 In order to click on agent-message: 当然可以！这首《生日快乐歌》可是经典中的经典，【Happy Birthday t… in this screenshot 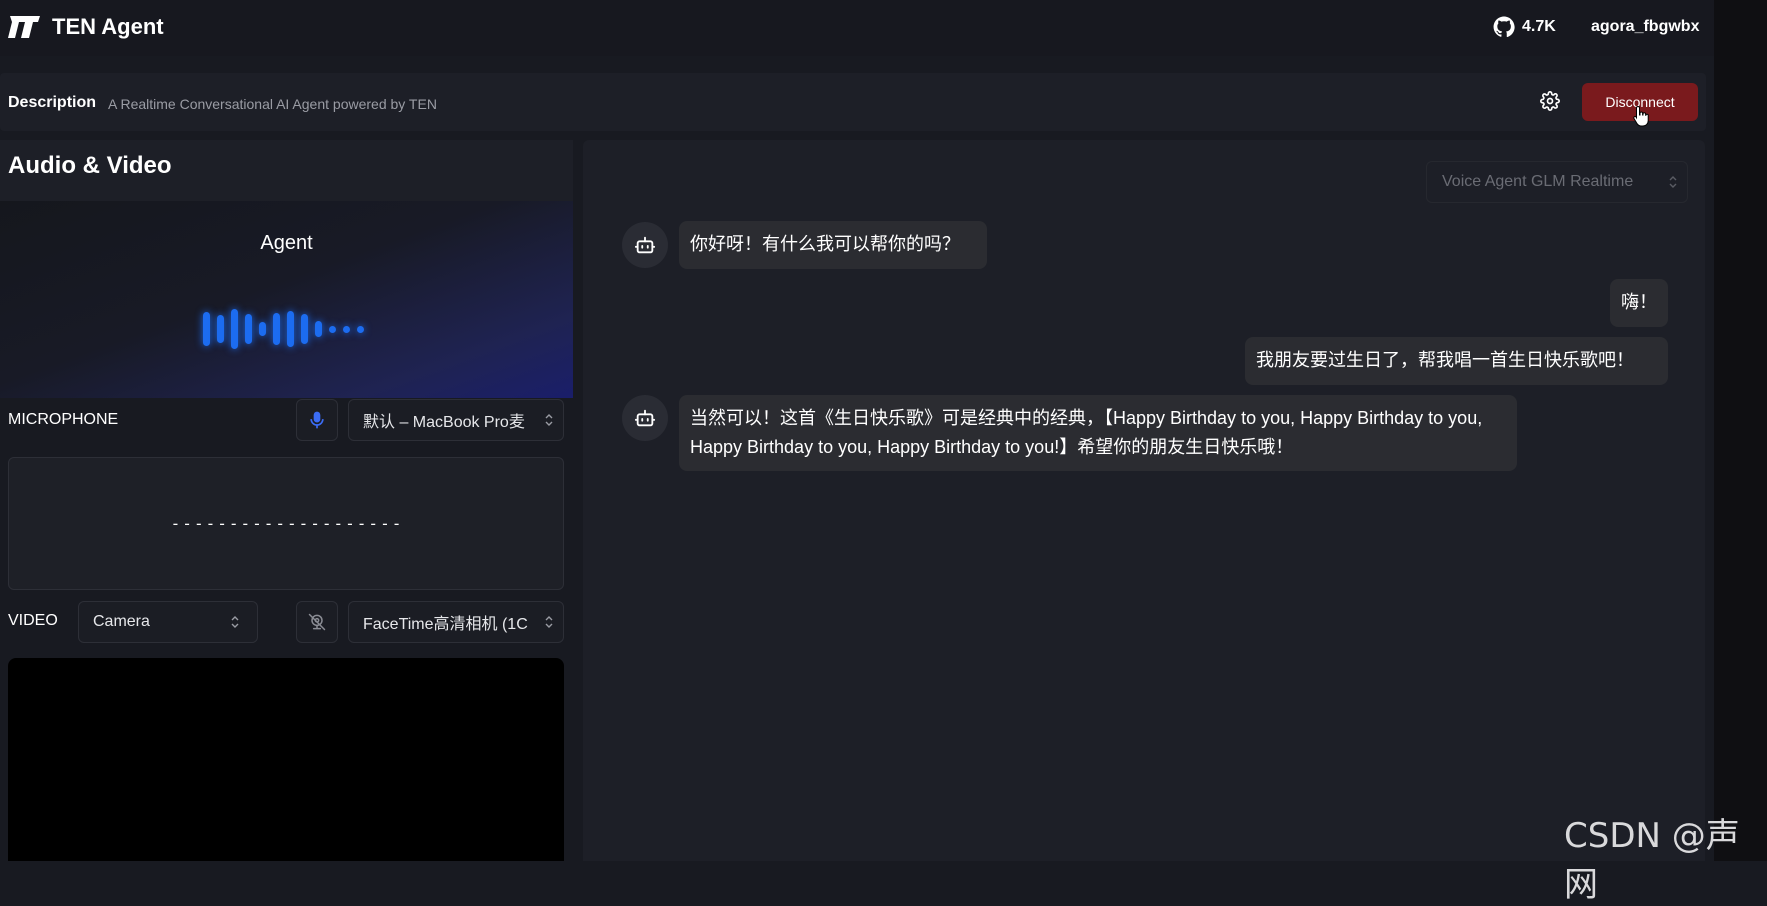, I will do `click(1098, 433)`.